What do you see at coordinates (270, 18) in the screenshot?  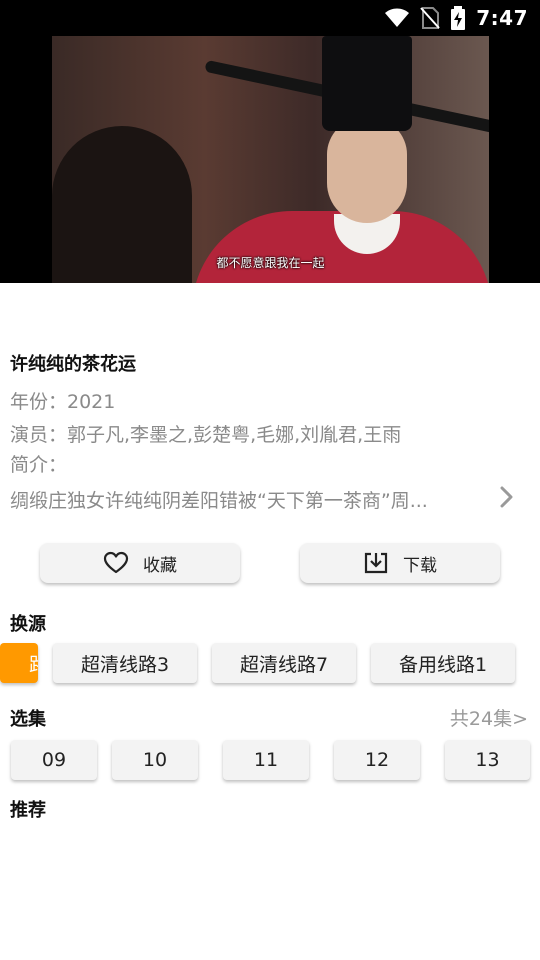 I see `status-bar: 7:47` at bounding box center [270, 18].